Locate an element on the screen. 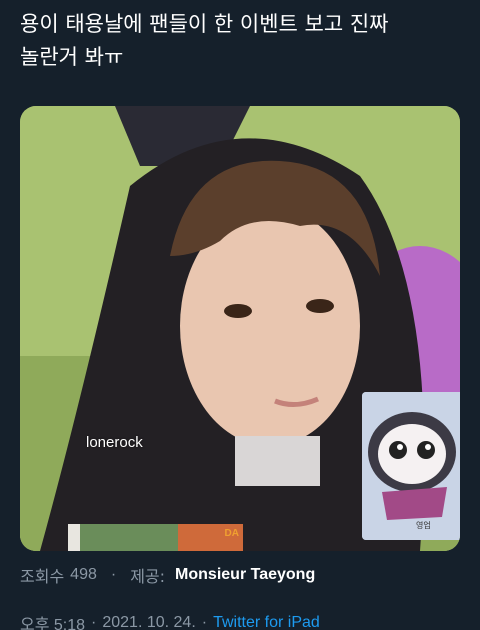 This screenshot has width=480, height=630. tweet-date: 2021. 10. 24. is located at coordinates (148, 622).